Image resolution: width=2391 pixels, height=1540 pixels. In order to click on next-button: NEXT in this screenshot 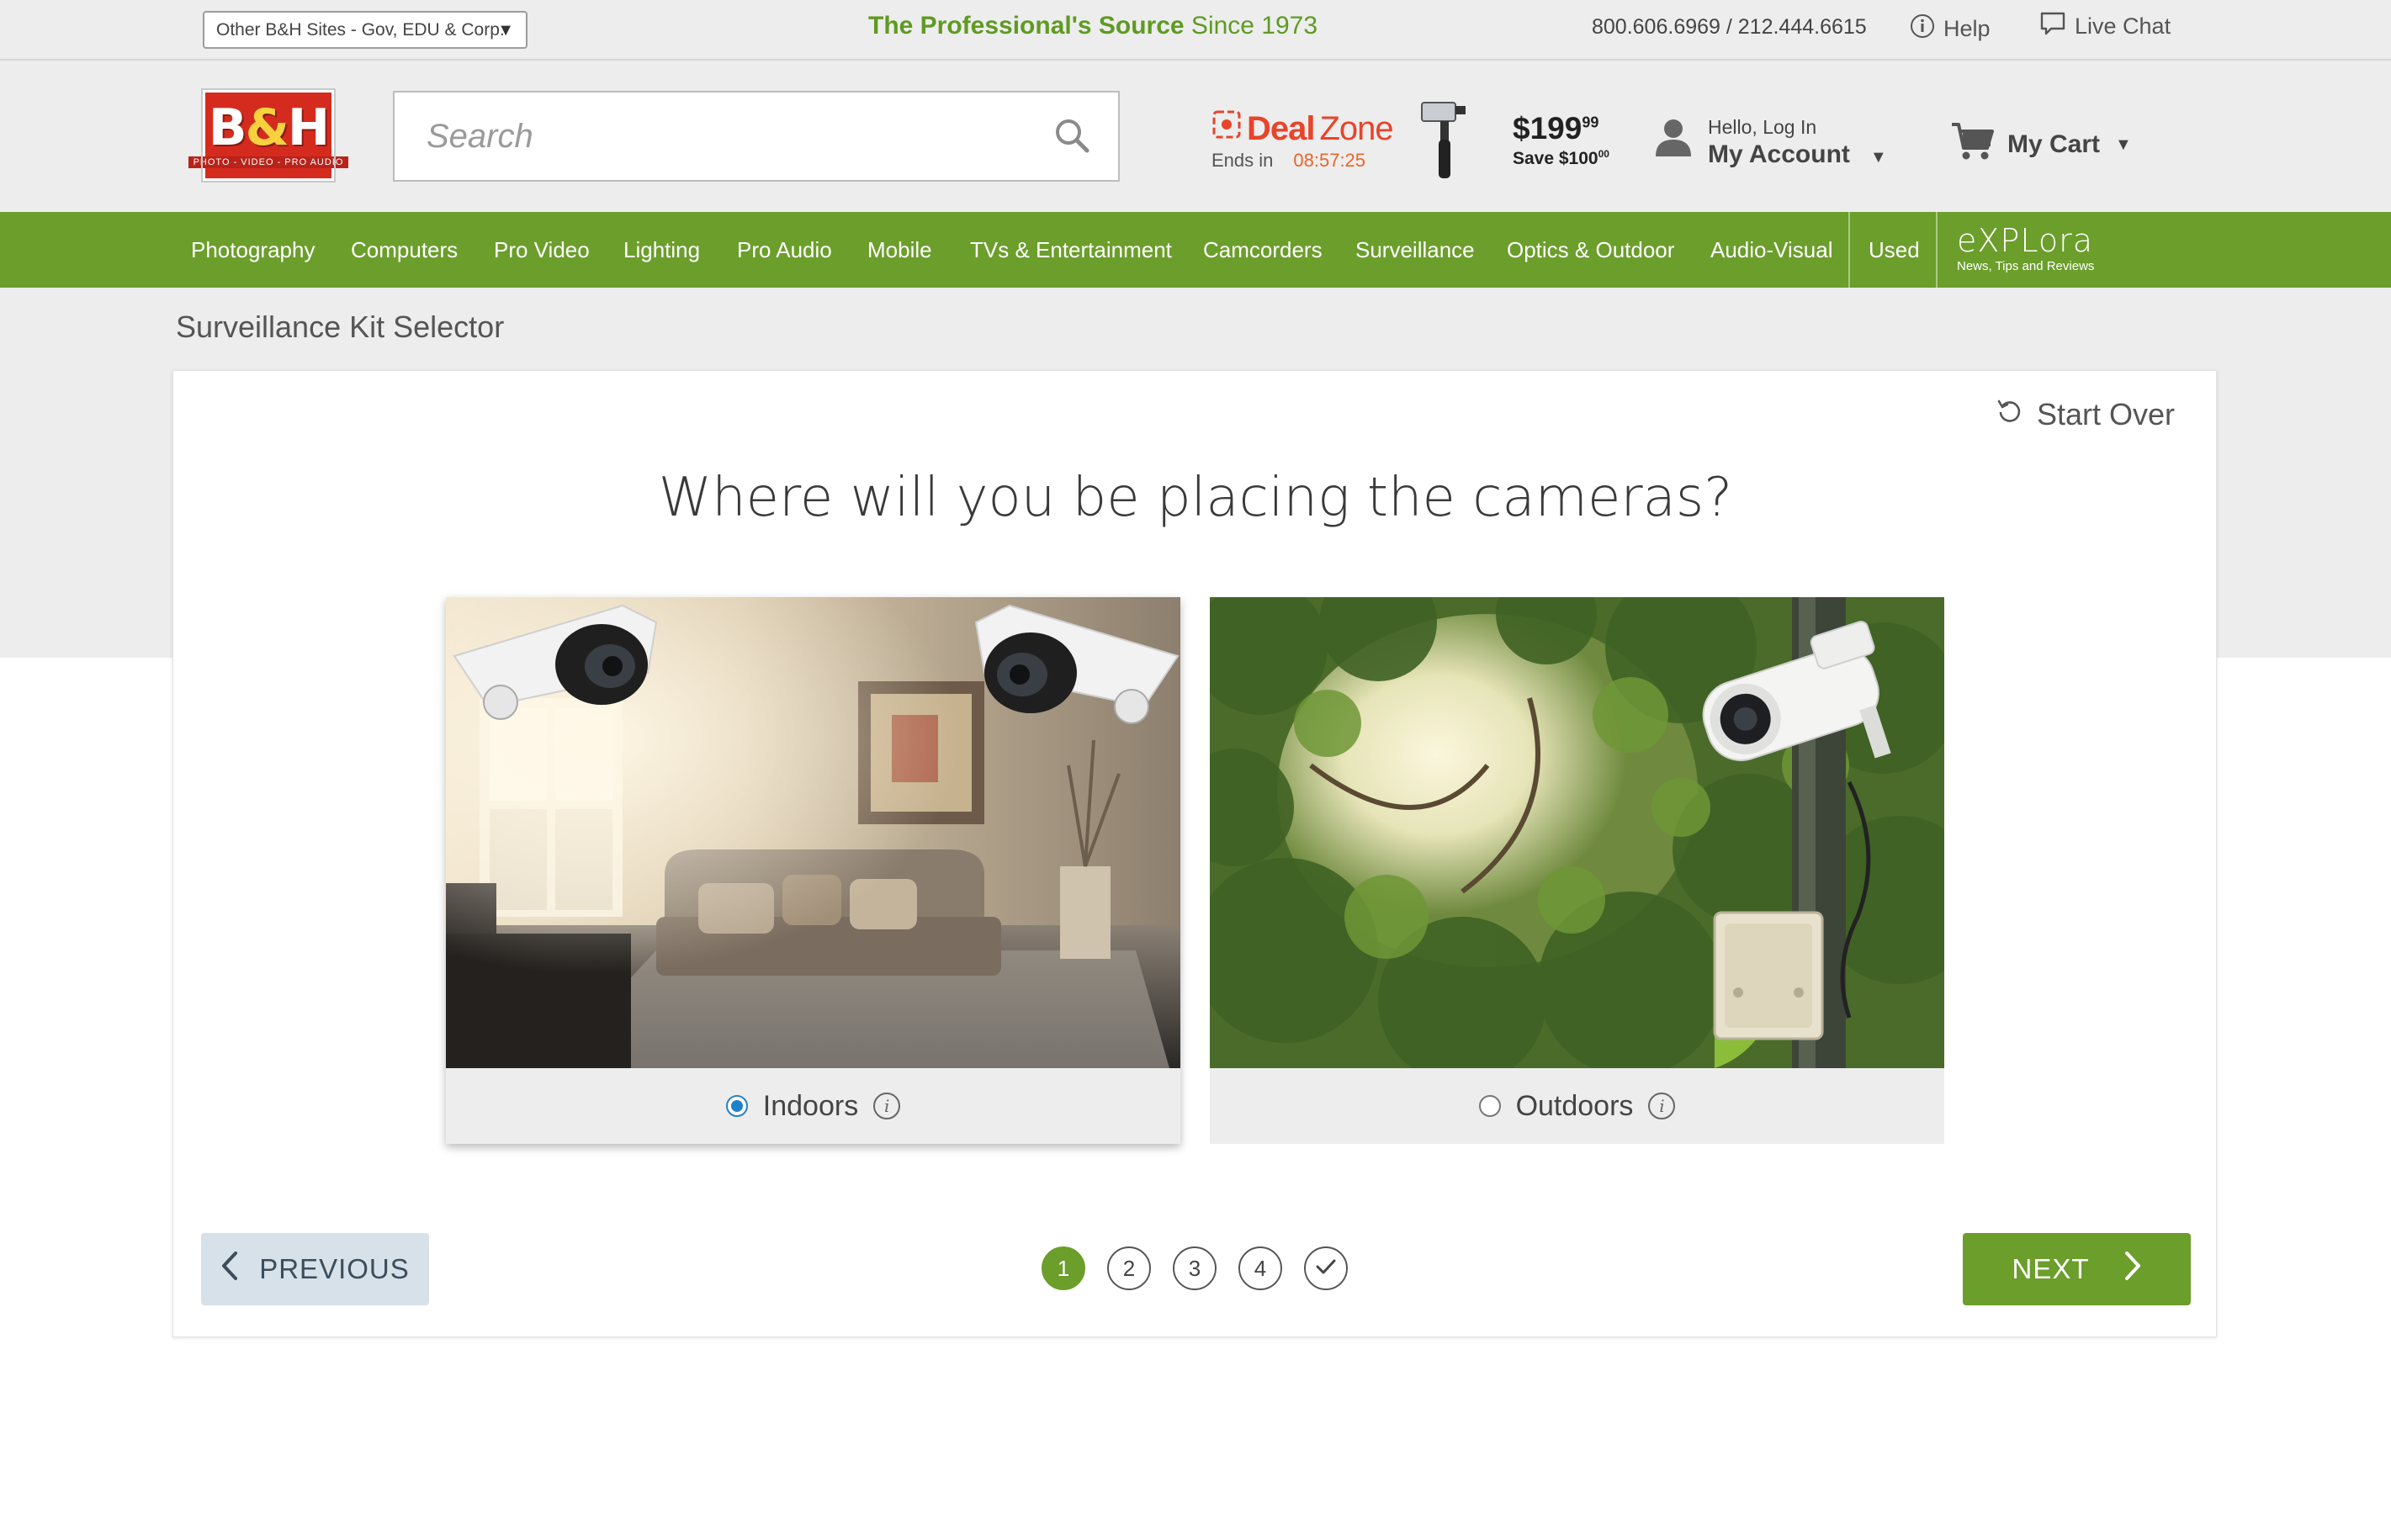, I will do `click(2077, 1269)`.